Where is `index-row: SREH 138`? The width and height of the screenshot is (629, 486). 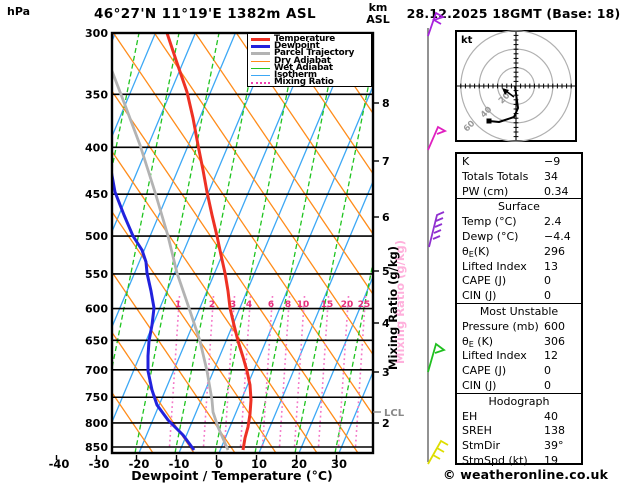 index-row: SREH 138 is located at coordinates (519, 430).